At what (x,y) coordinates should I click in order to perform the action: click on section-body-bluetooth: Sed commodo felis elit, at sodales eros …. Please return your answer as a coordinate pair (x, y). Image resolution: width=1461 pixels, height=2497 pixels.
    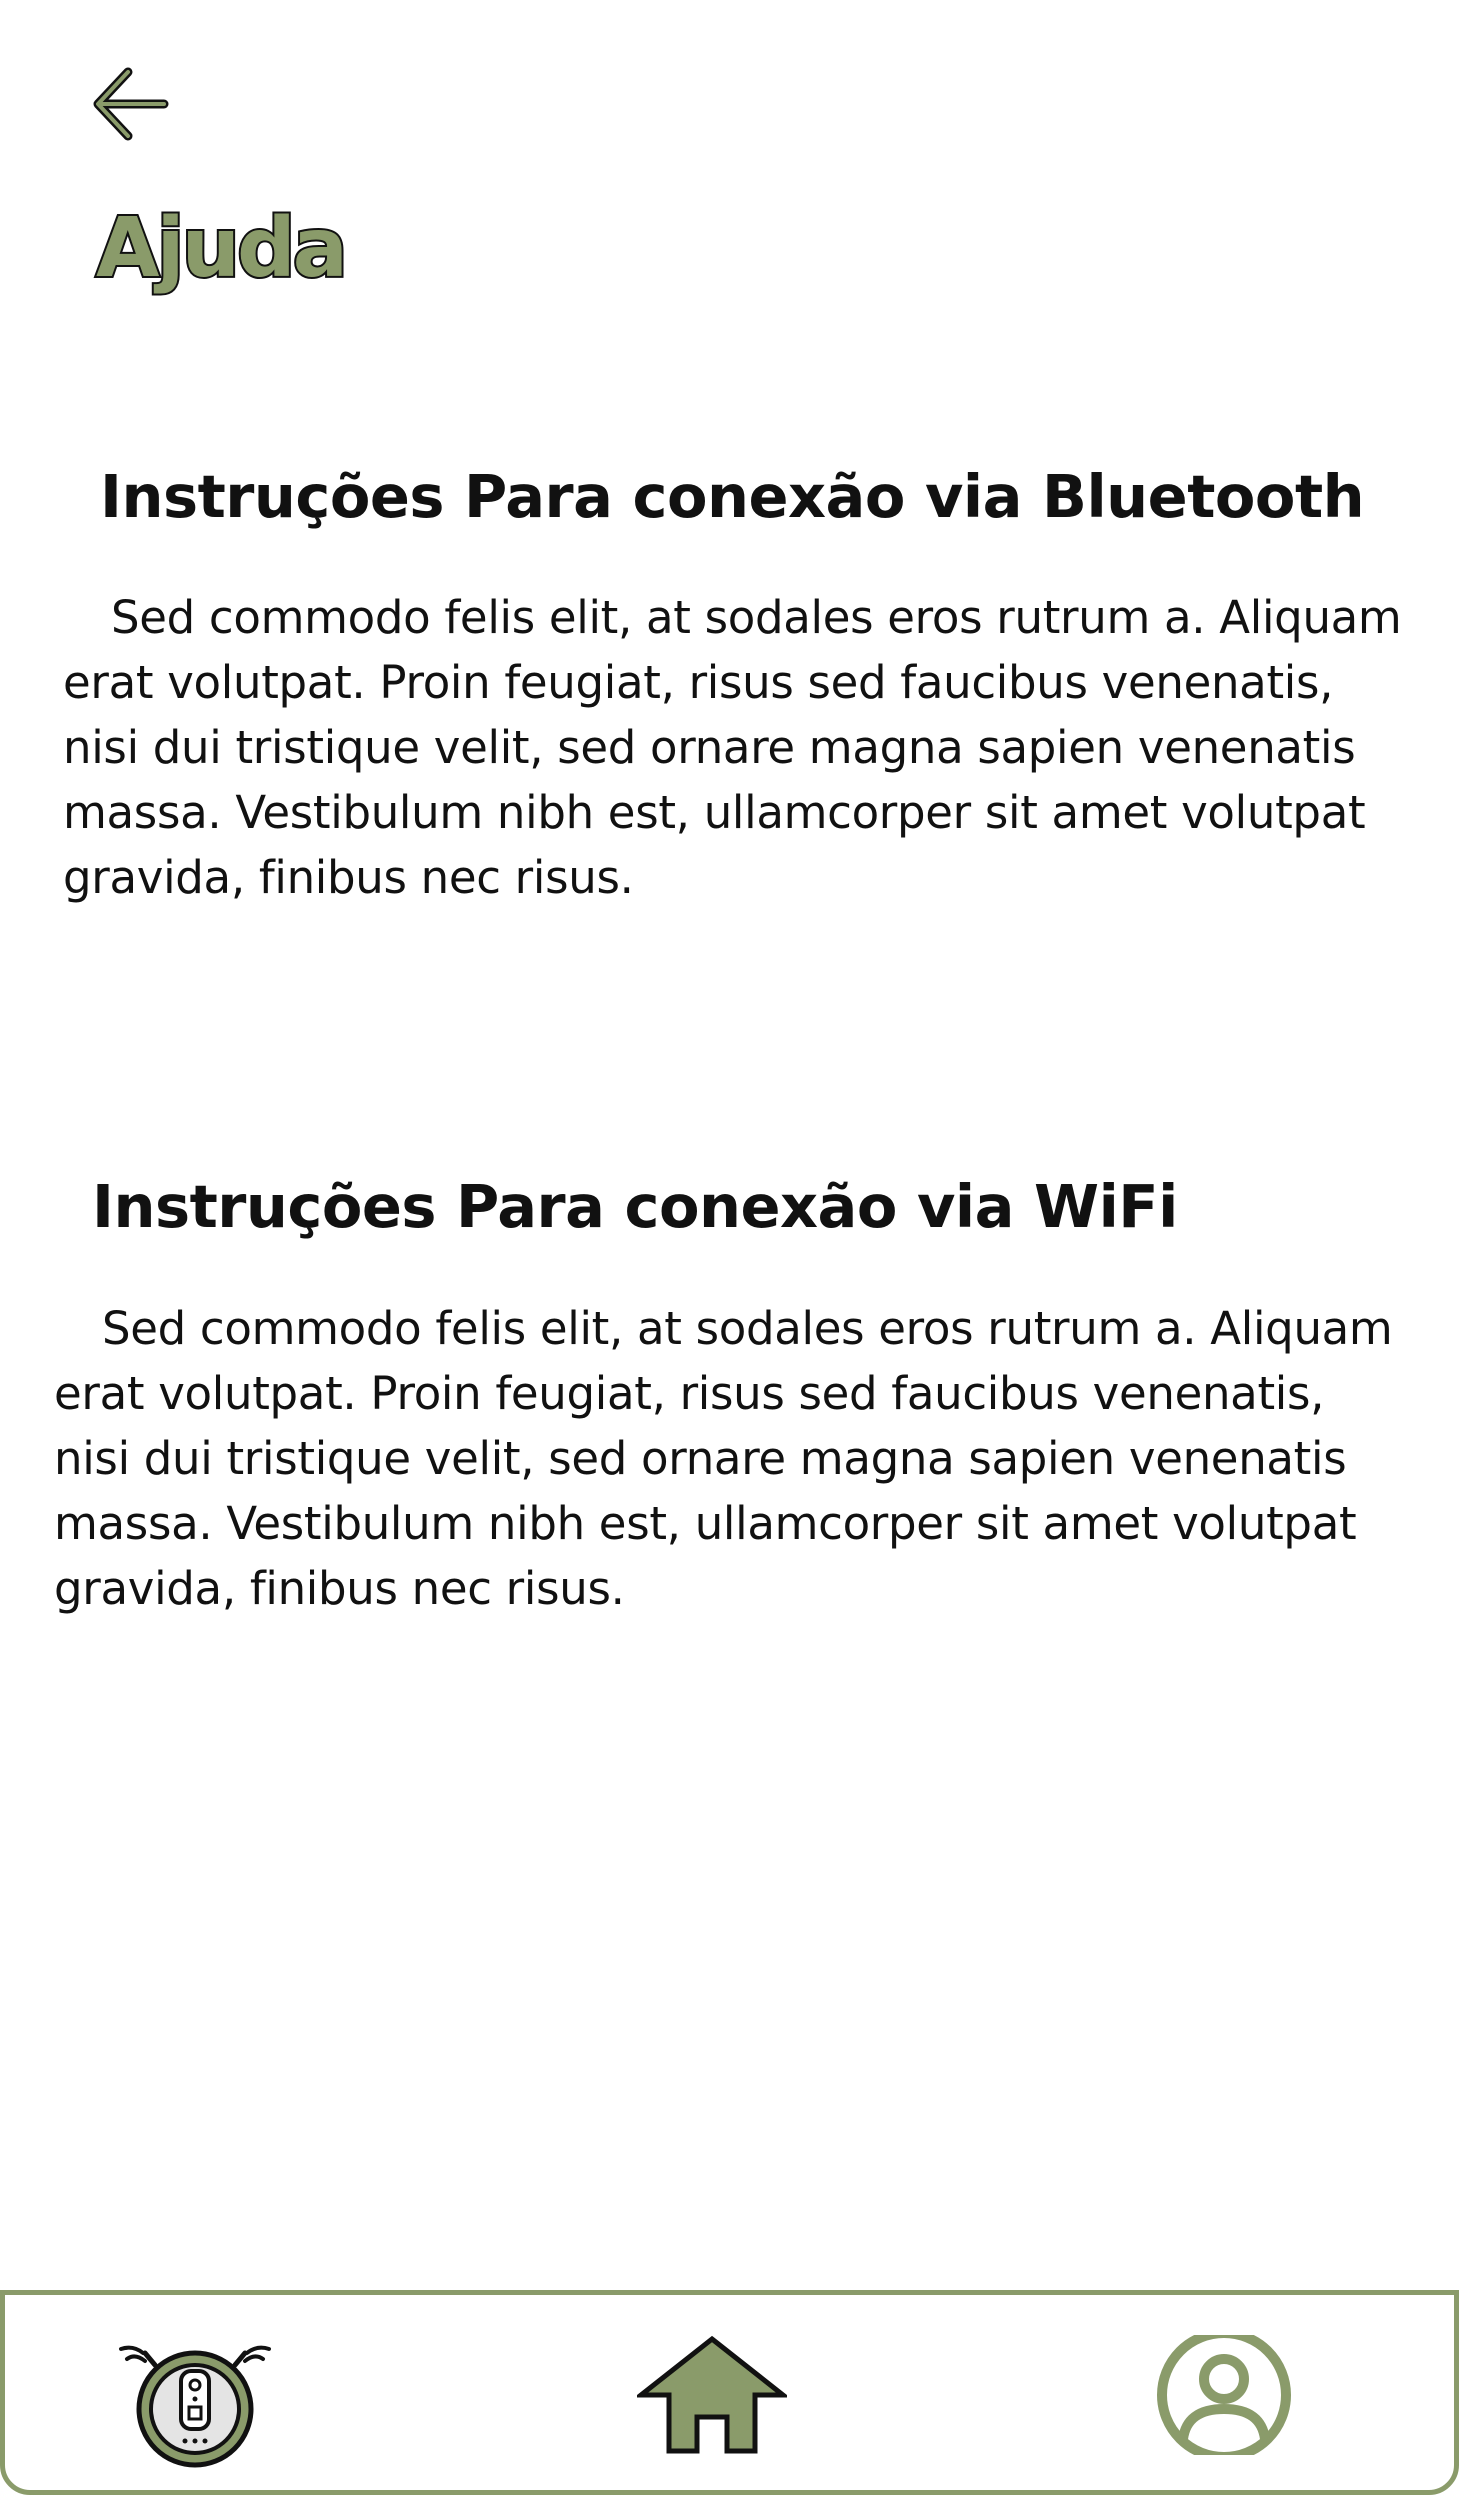
    Looking at the image, I should click on (732, 747).